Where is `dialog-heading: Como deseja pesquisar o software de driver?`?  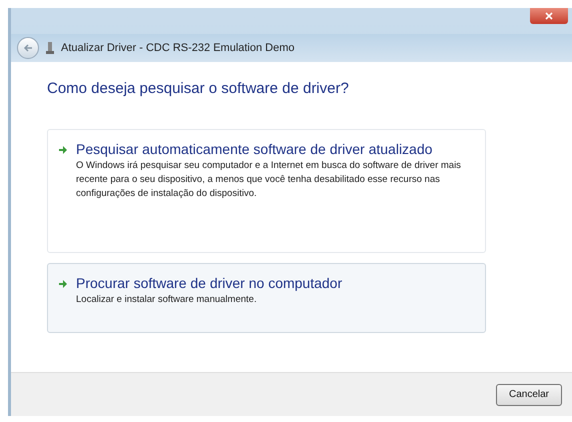
dialog-heading: Como deseja pesquisar o software de driver? is located at coordinates (198, 89).